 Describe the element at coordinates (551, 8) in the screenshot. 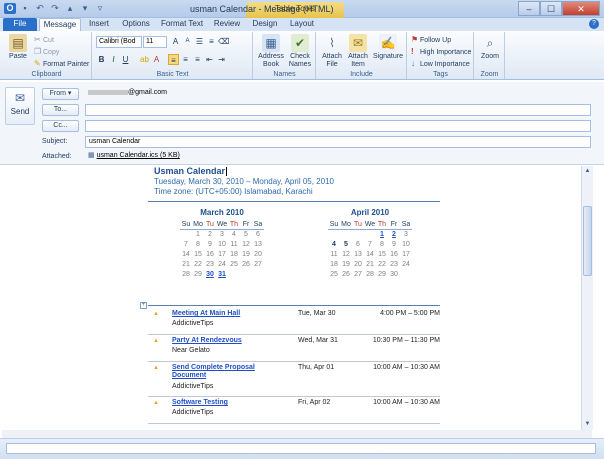

I see `maximize-button: ☐` at that location.